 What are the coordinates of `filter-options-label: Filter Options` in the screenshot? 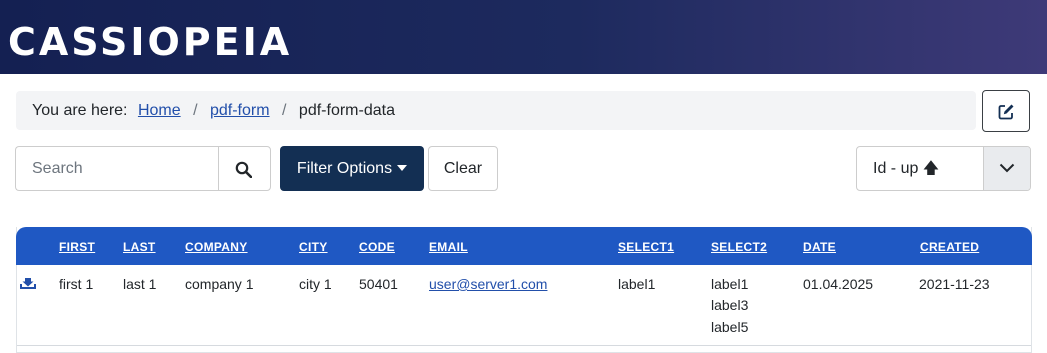 It's located at (344, 168).